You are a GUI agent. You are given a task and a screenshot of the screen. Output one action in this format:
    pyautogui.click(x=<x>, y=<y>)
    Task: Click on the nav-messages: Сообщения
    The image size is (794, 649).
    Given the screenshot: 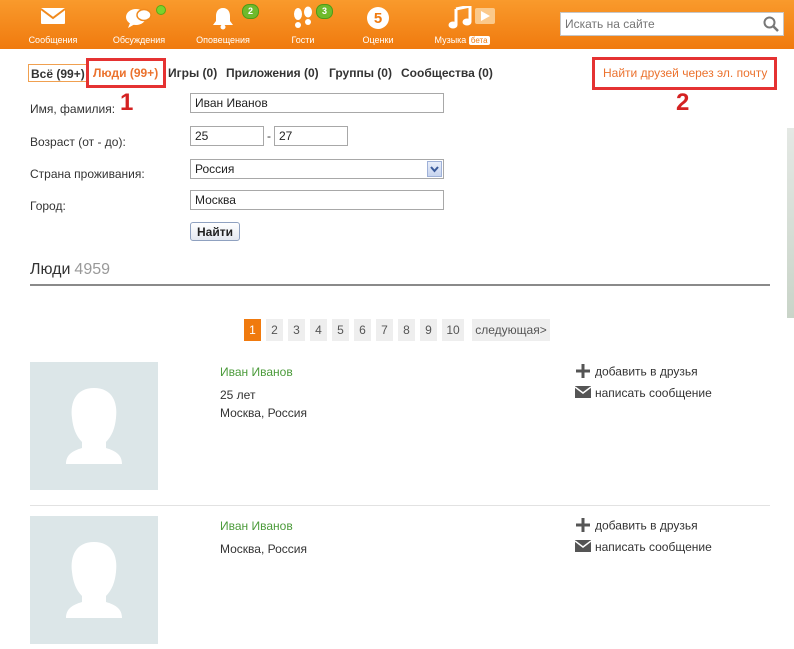 What is the action you would take?
    pyautogui.click(x=53, y=26)
    